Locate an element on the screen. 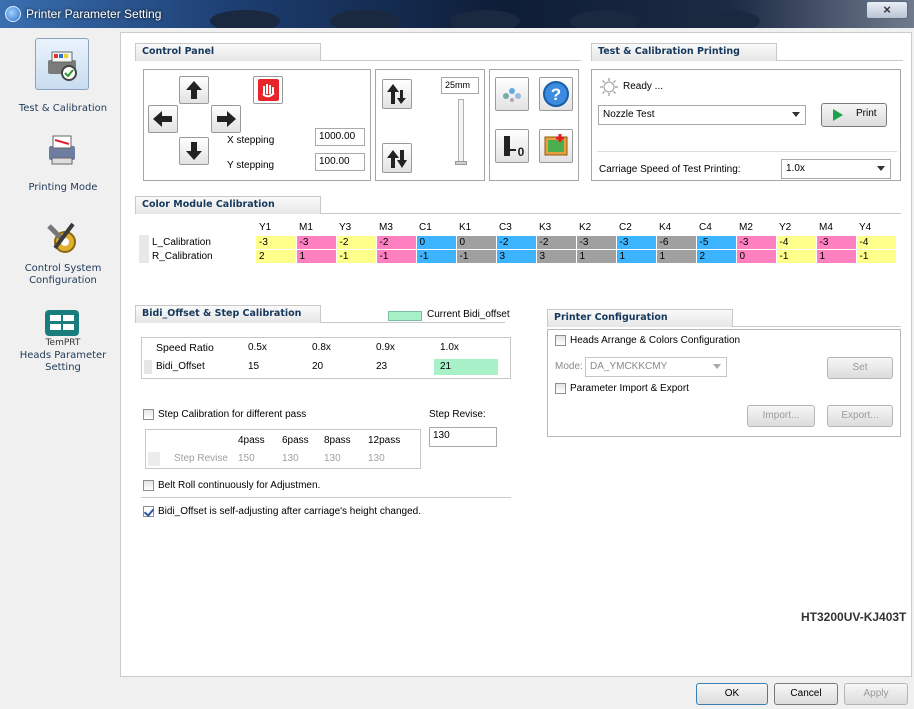  sidebar-item-test-calibration: Test & Calibration is located at coordinates (63, 78).